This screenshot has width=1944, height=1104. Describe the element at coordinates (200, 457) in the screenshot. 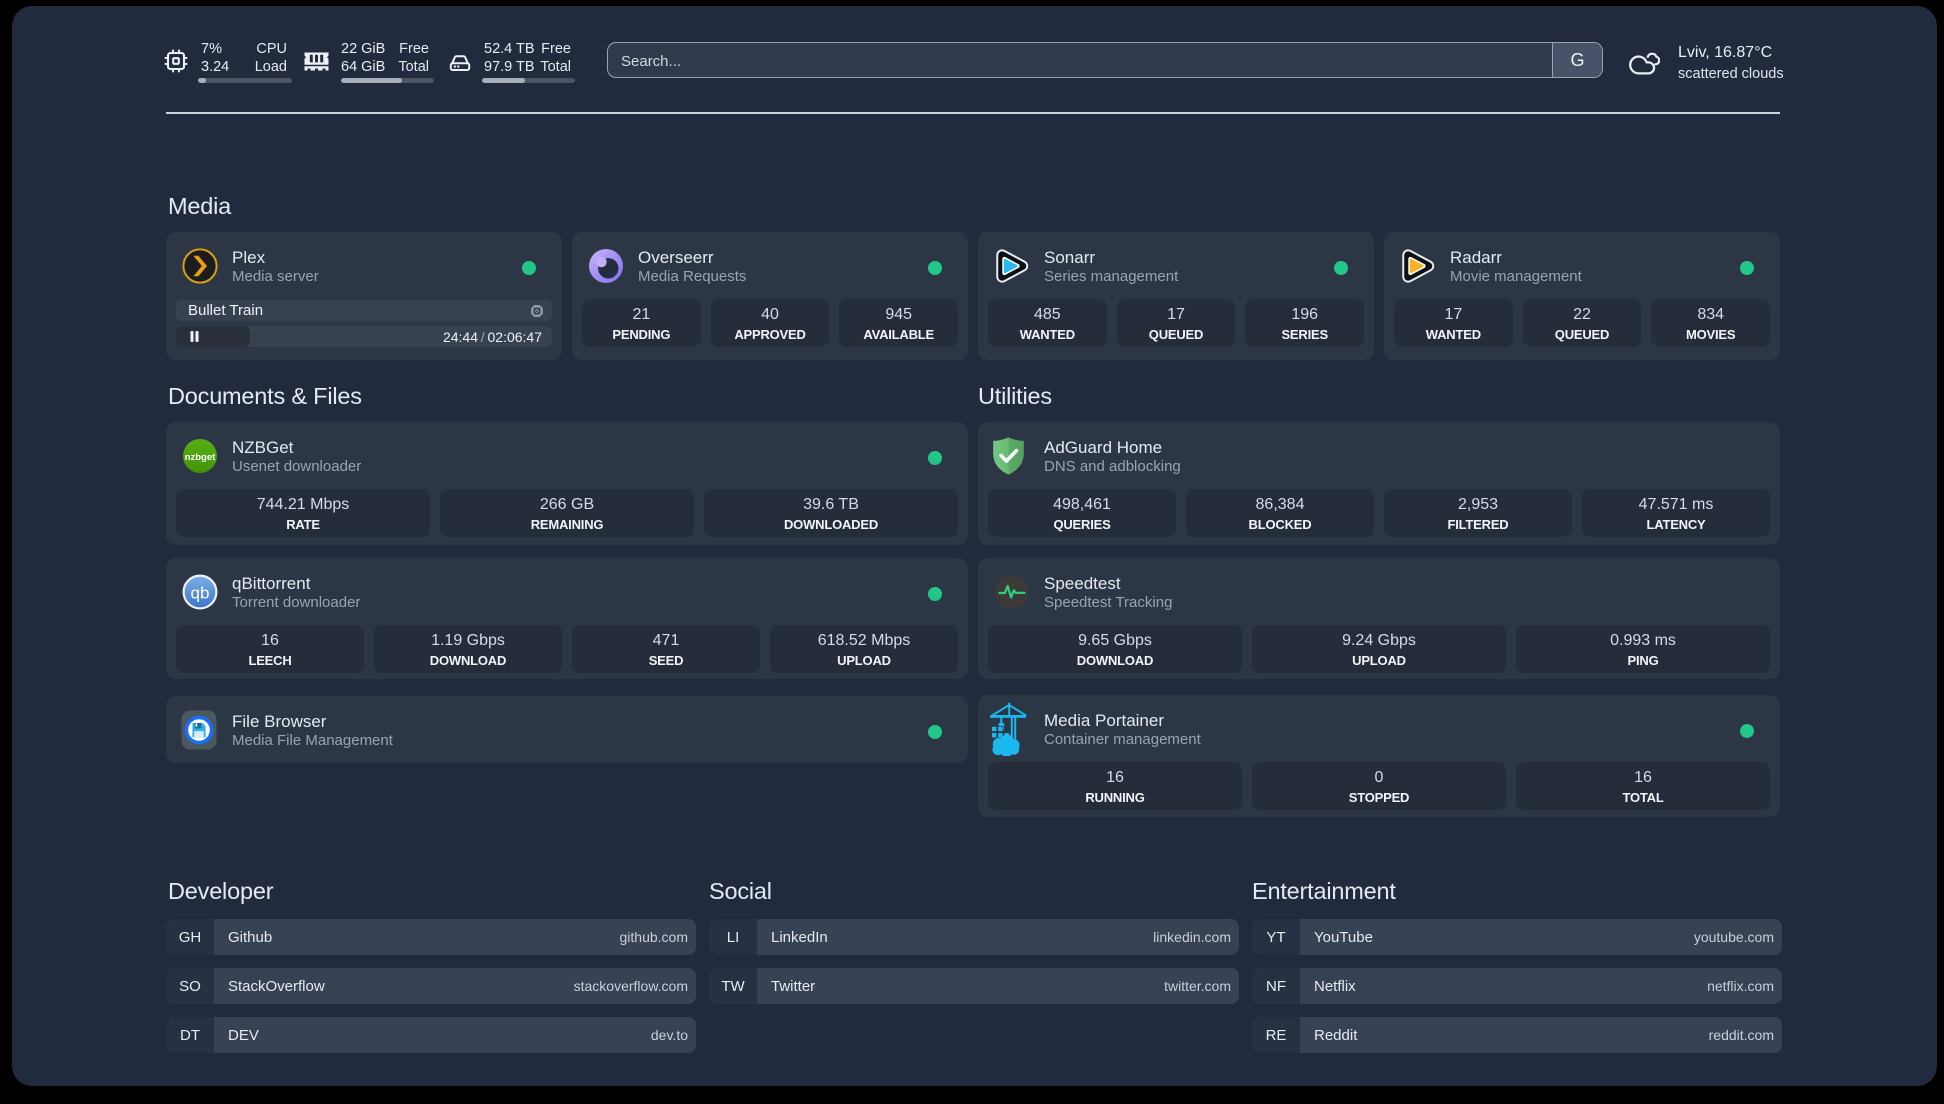

I see `svg-text: nzbget` at that location.